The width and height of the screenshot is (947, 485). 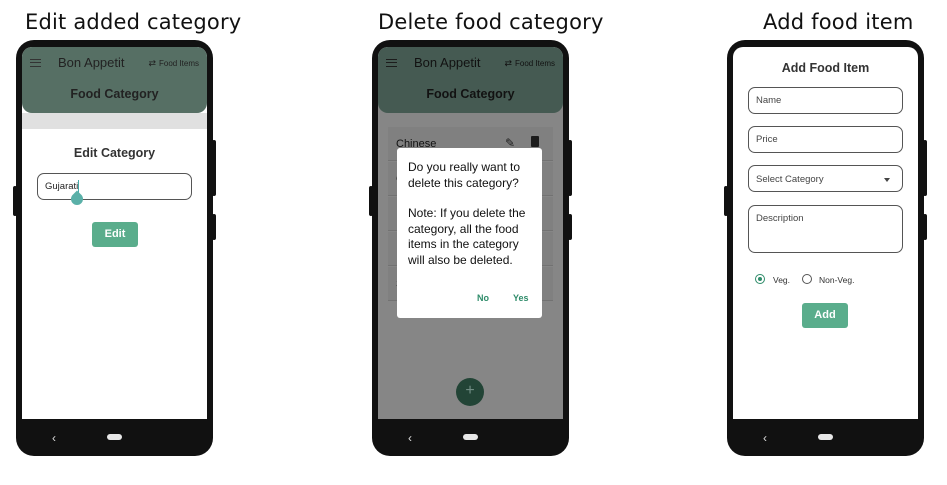 I want to click on yes-button: Yes, so click(x=521, y=298).